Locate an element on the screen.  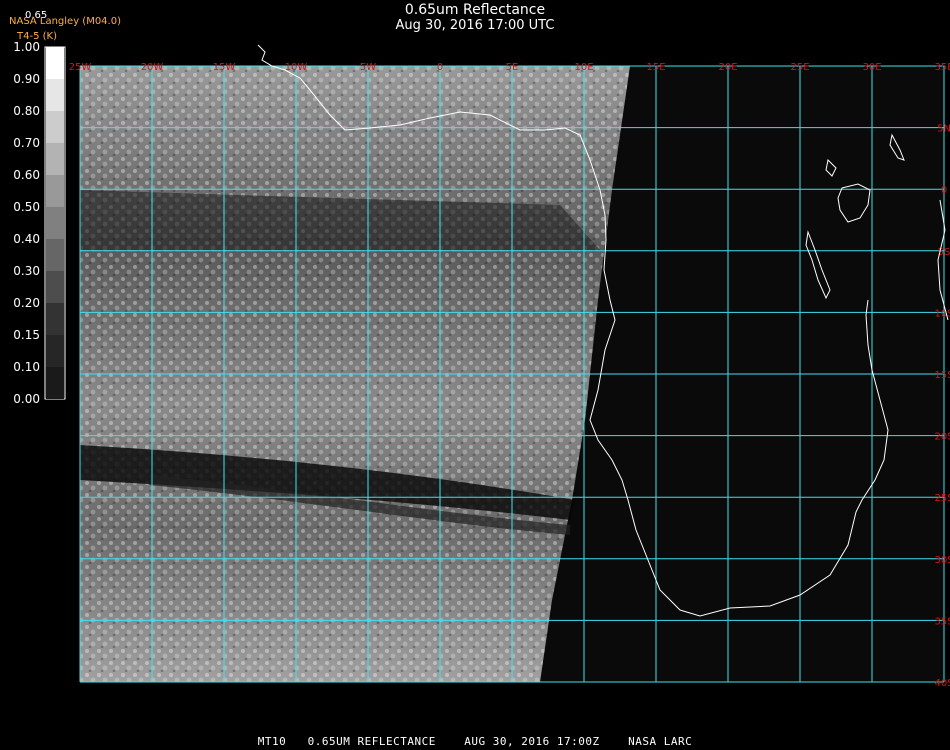
longitude-label: 20E is located at coordinates (727, 67).